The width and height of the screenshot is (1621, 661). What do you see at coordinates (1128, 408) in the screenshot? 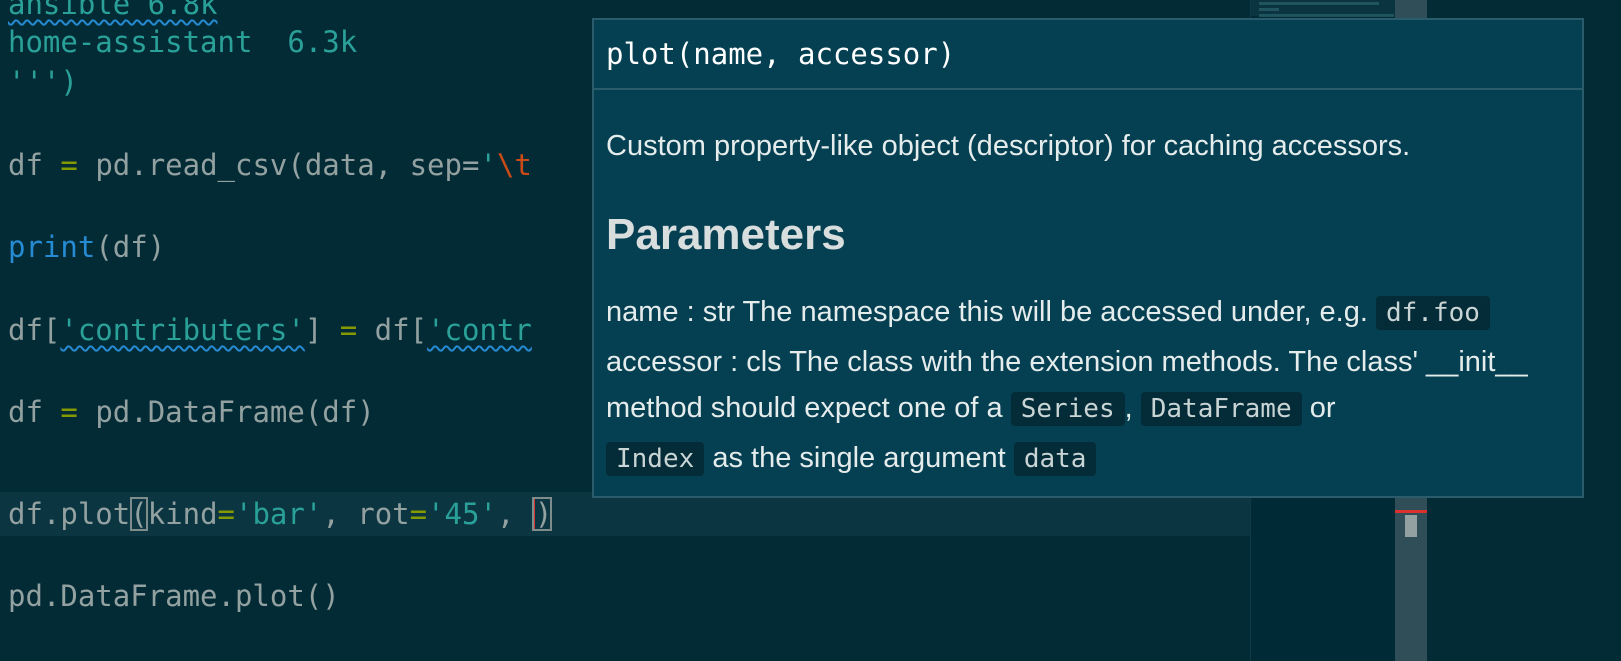
I see `doc-text: ,` at bounding box center [1128, 408].